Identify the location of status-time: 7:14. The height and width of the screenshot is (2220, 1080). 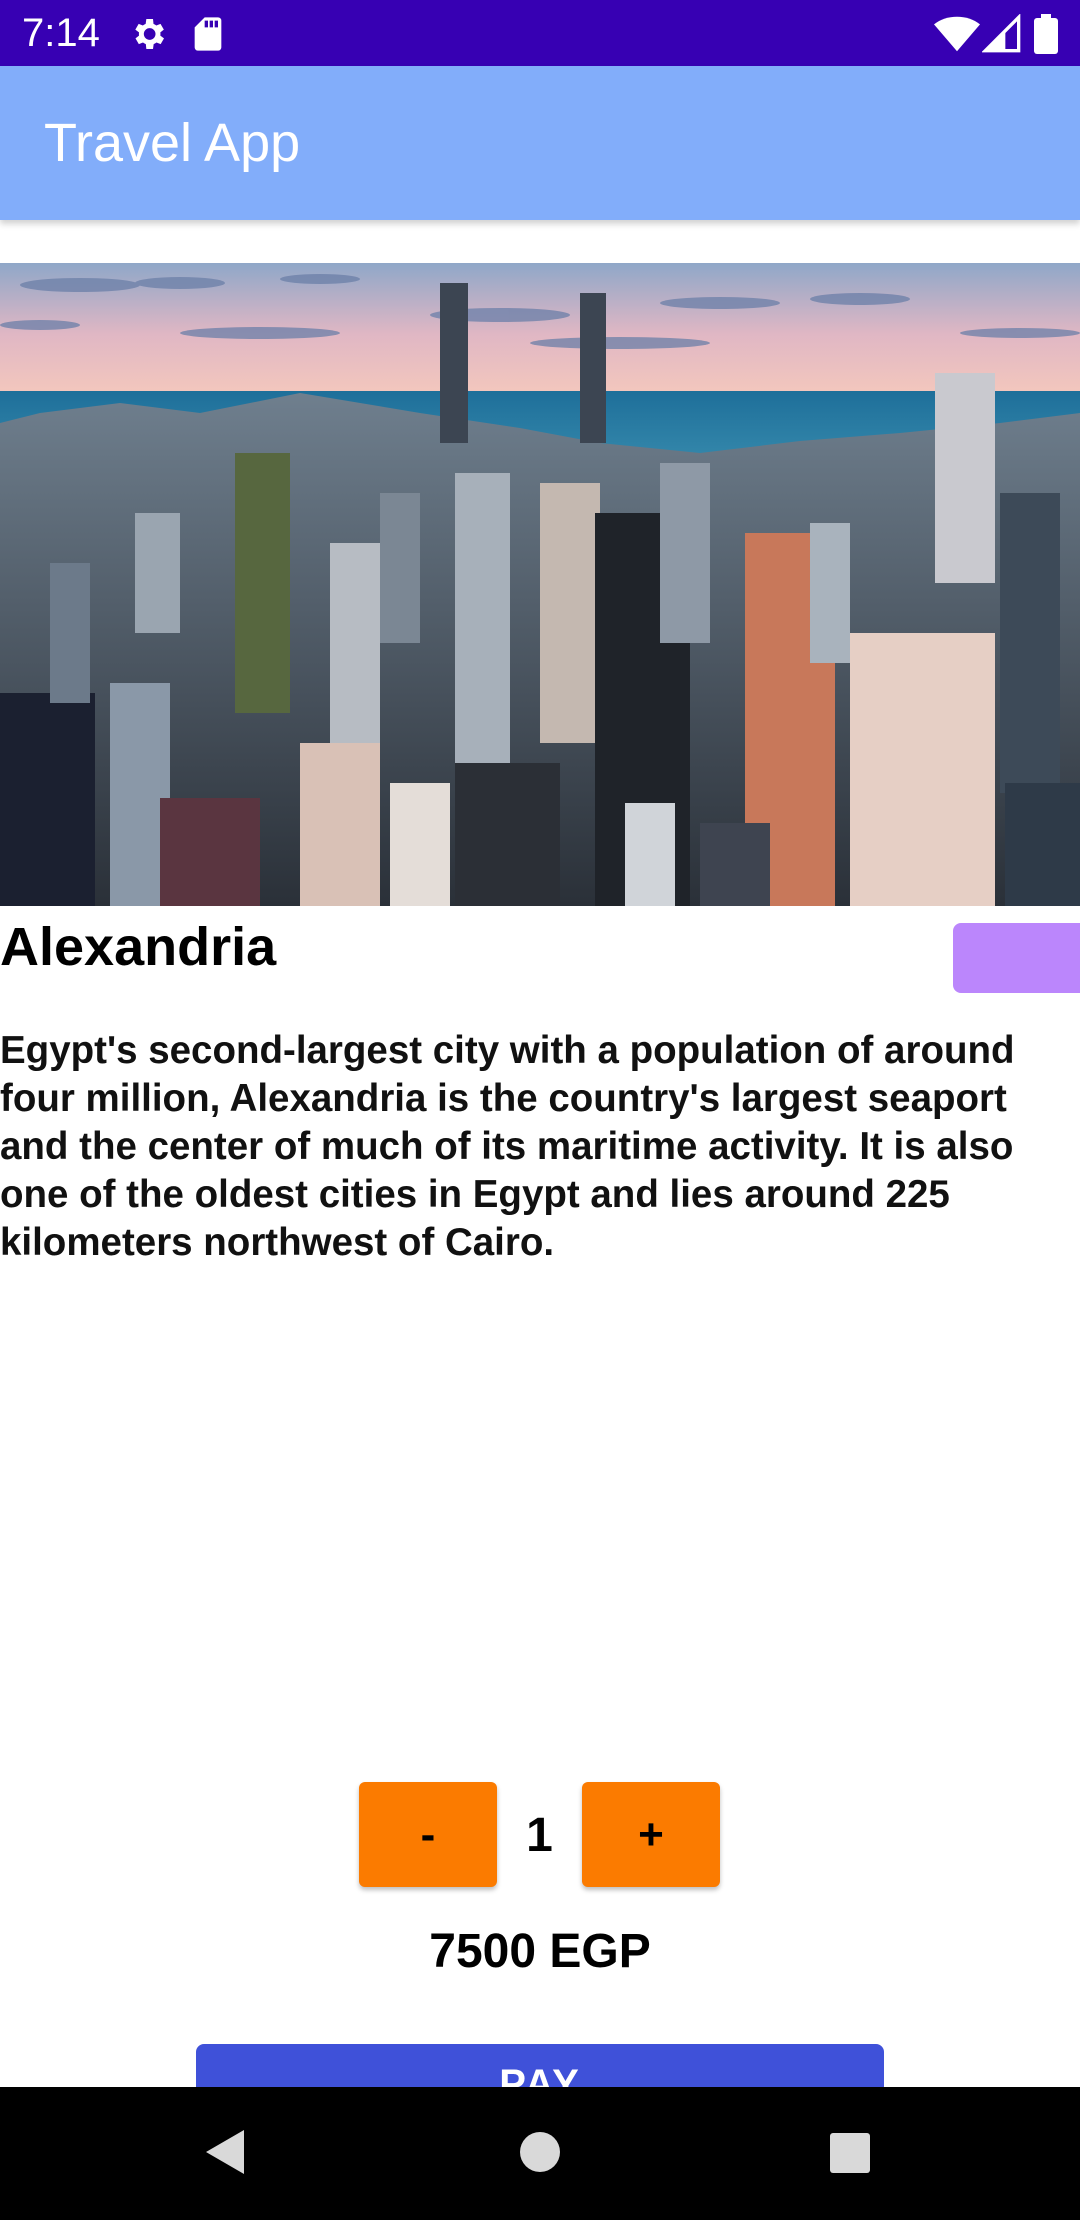
(61, 33).